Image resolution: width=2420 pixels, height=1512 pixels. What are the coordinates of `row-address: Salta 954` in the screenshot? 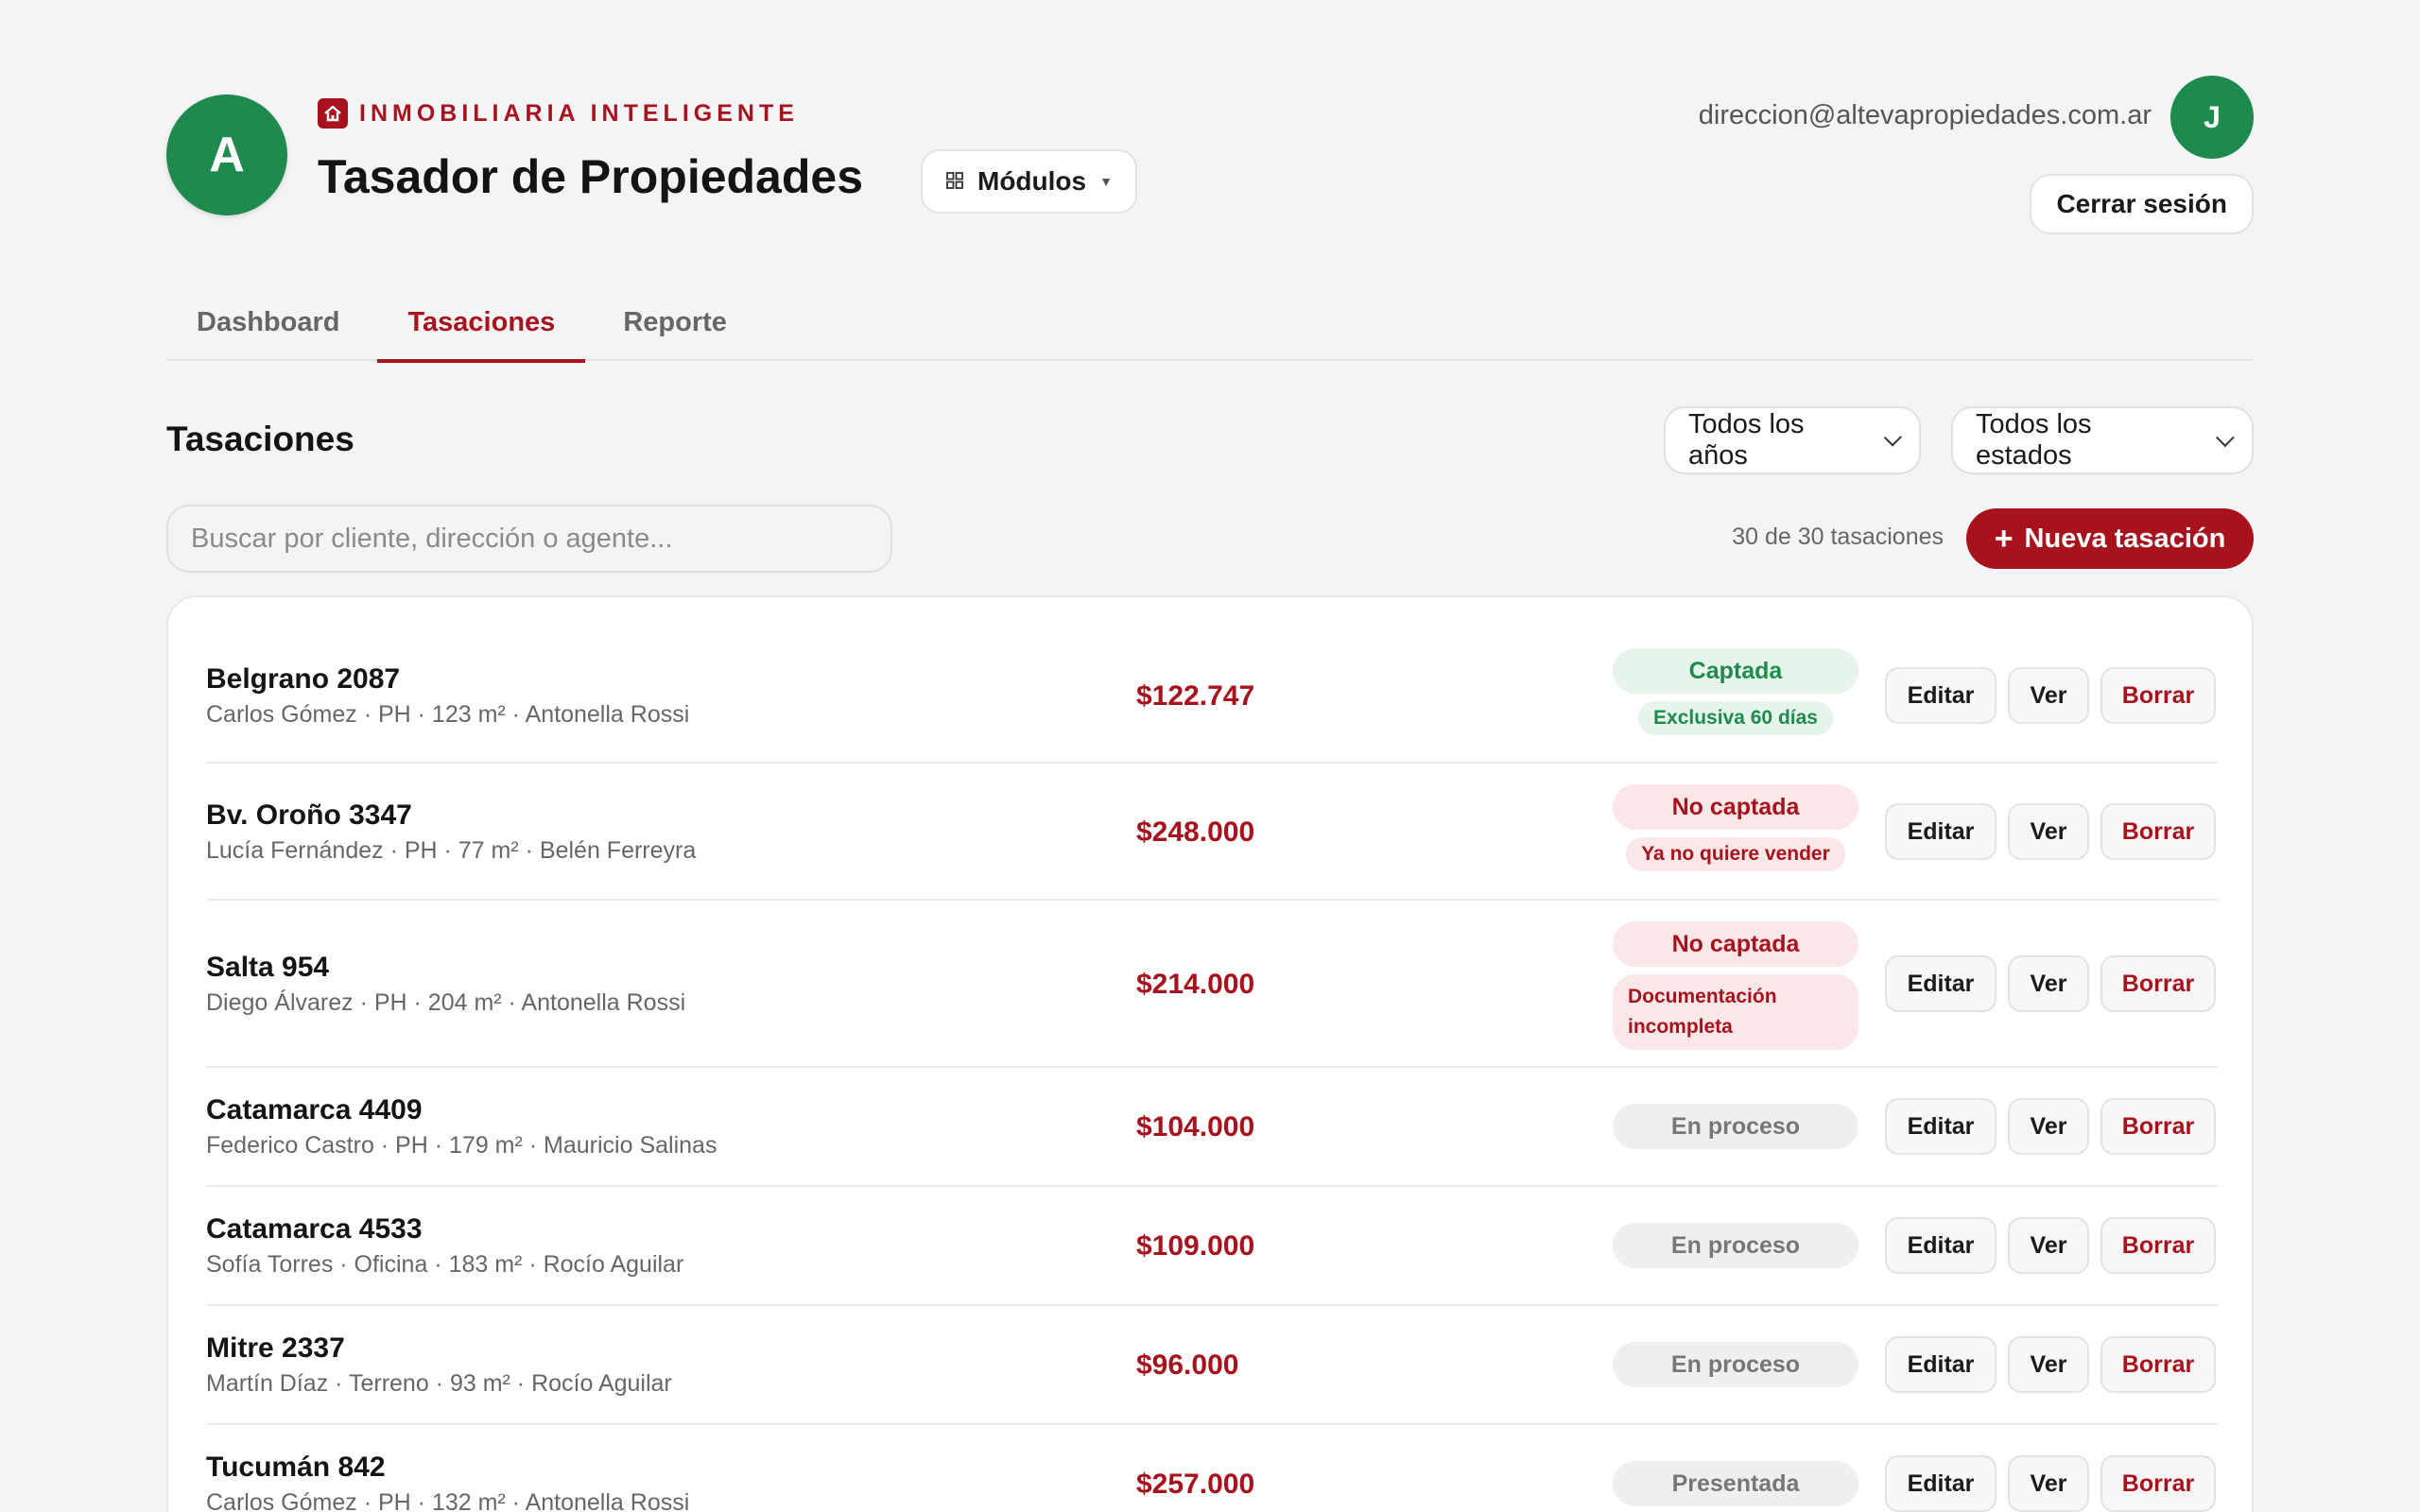 It's located at (268, 967).